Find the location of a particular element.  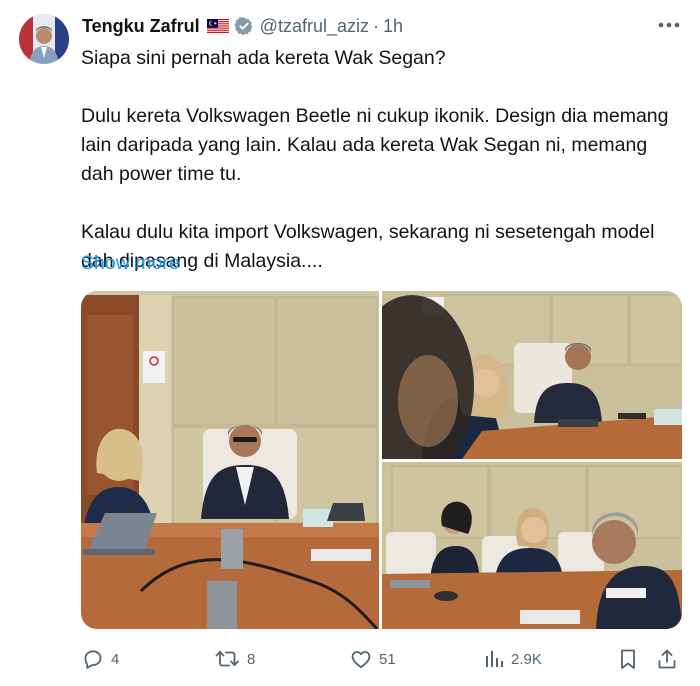

tweet-header: Tengku Zafrul @tzafrul_aziz · 1h is located at coordinates (242, 26).